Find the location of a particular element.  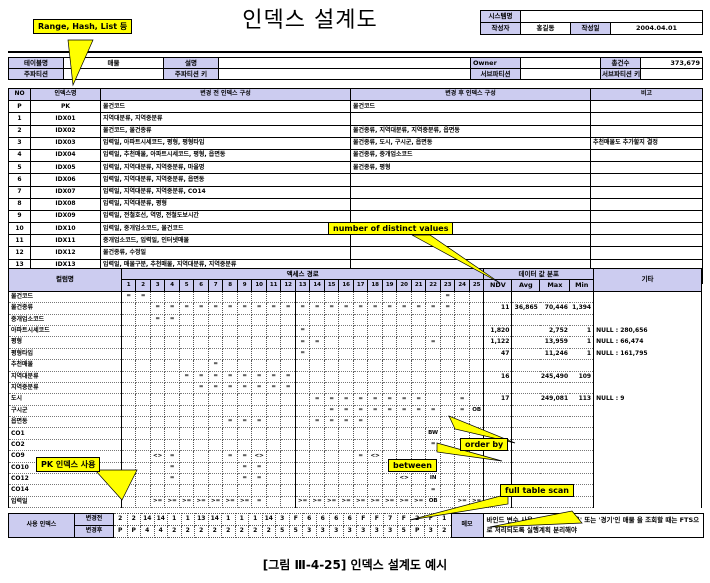

callout-ndv: number of distinct values is located at coordinates (391, 228).